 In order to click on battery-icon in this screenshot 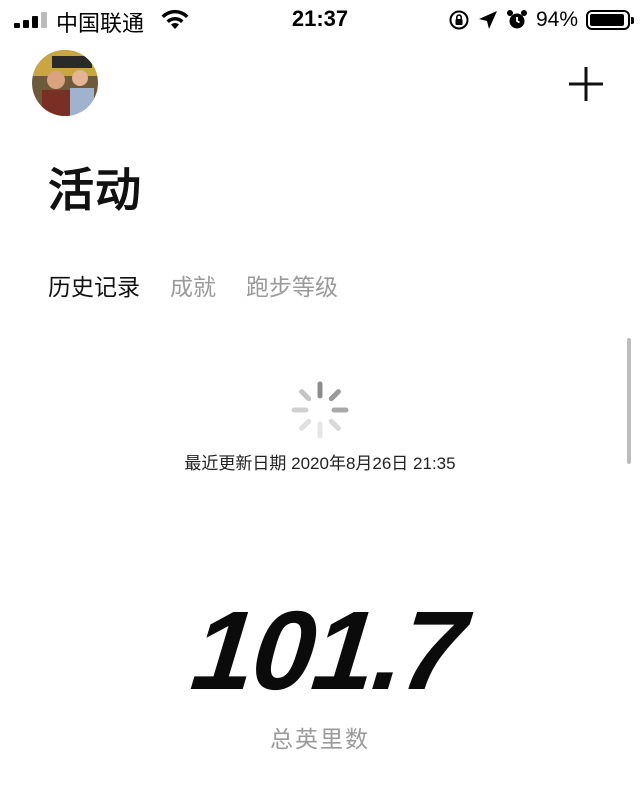, I will do `click(610, 20)`.